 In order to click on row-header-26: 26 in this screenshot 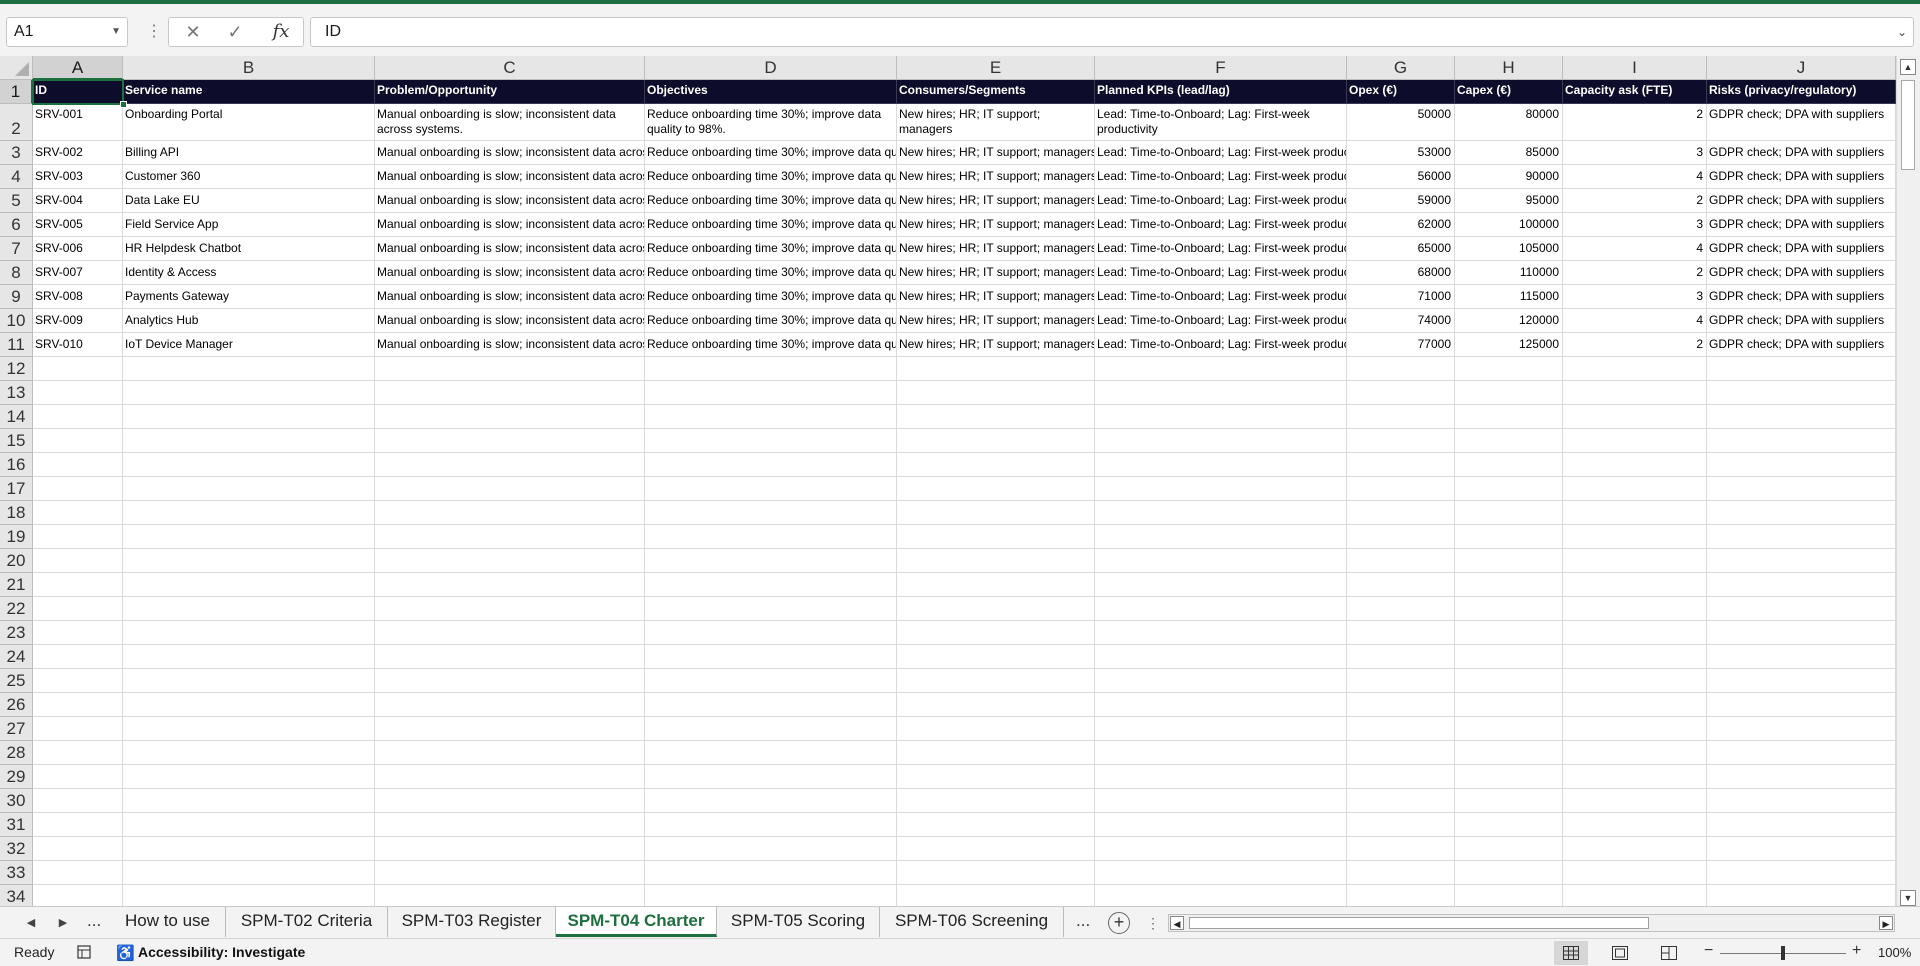, I will do `click(16, 705)`.